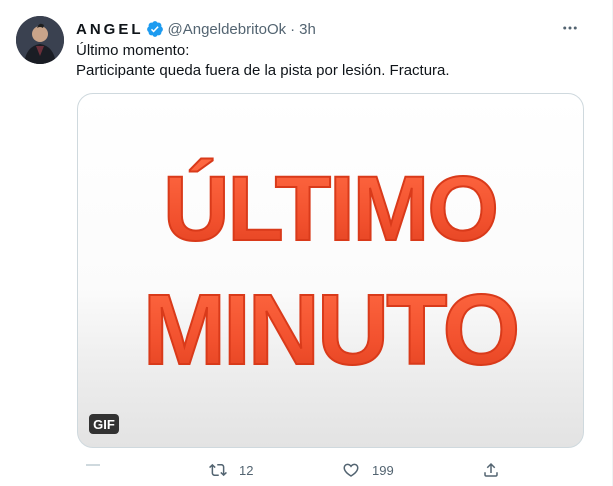 The height and width of the screenshot is (486, 613). I want to click on like-count: 199, so click(383, 470).